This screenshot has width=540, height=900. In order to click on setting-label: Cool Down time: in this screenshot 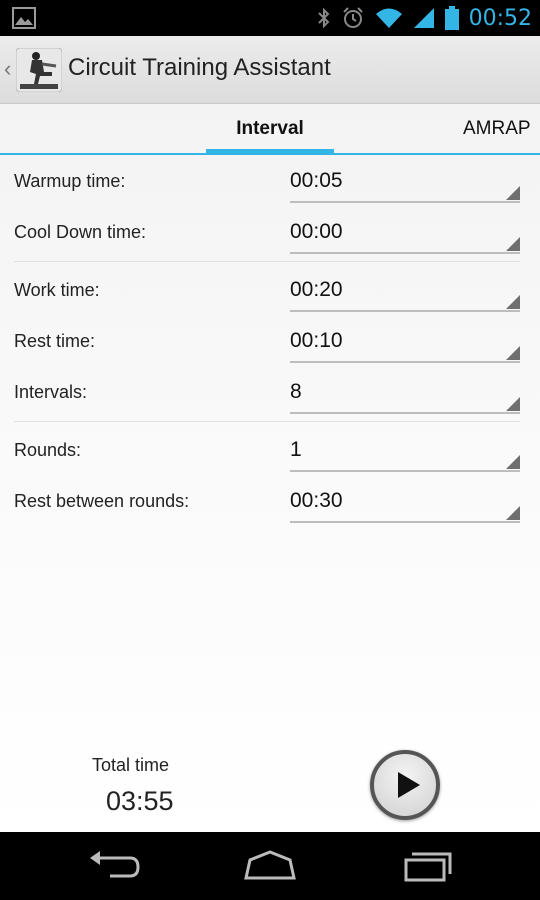, I will do `click(80, 232)`.